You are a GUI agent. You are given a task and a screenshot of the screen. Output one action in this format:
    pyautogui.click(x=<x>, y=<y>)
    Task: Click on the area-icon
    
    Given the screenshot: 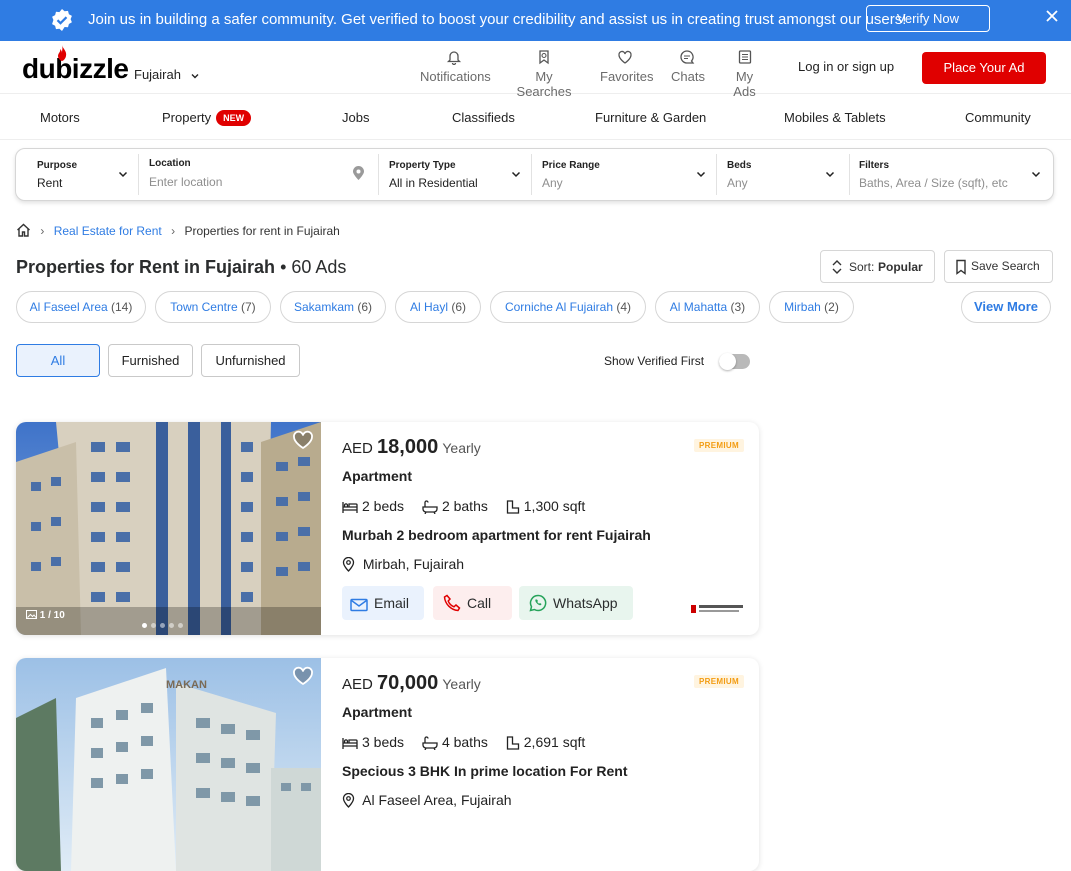 What is the action you would take?
    pyautogui.click(x=512, y=743)
    